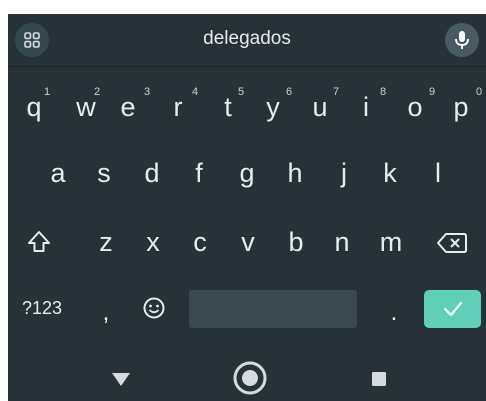 The image size is (486, 401). What do you see at coordinates (104, 173) in the screenshot?
I see `key-s: s` at bounding box center [104, 173].